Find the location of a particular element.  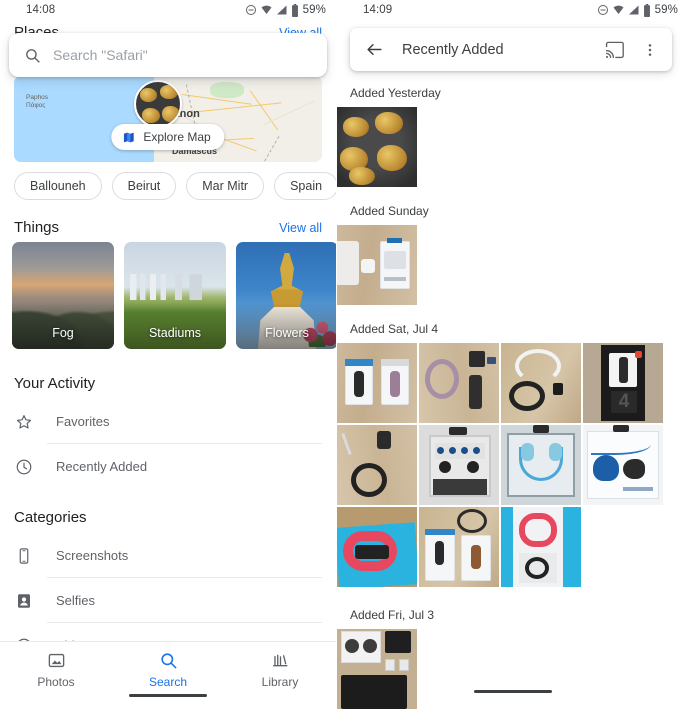

nav-tab-photos: Photos is located at coordinates (56, 670).